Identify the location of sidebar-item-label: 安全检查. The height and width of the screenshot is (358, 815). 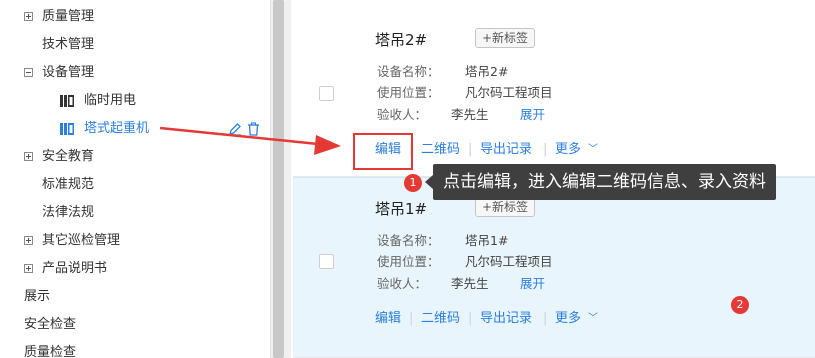
(50, 324).